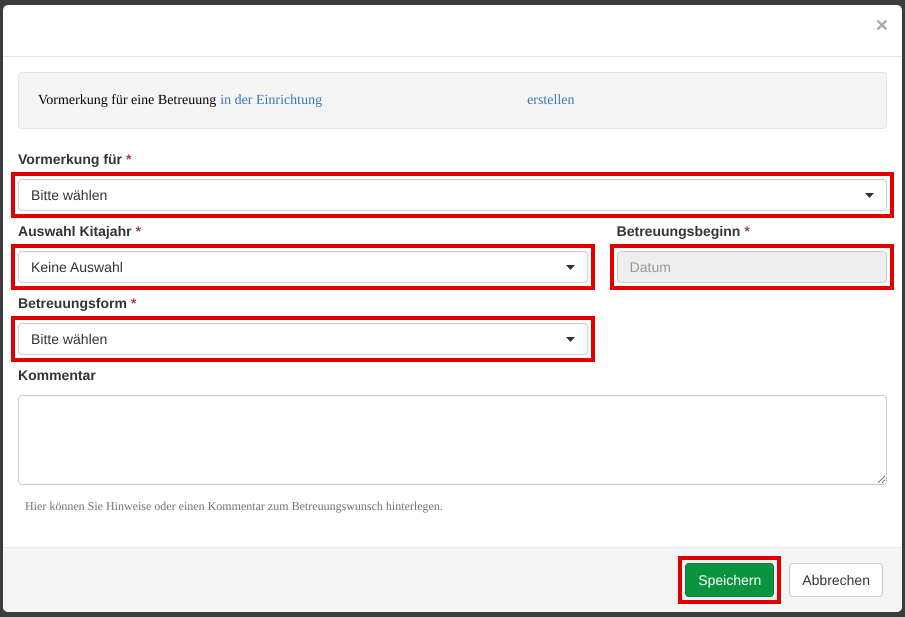 This screenshot has width=905, height=617. What do you see at coordinates (303, 267) in the screenshot?
I see `select-field: Keine Auswahl` at bounding box center [303, 267].